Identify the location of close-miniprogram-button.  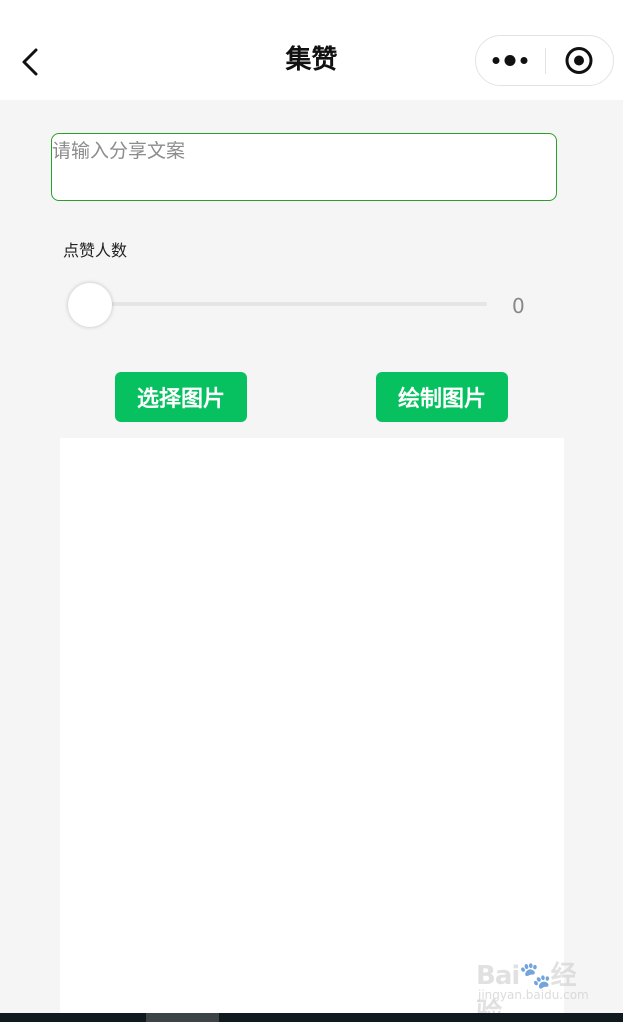
(580, 60).